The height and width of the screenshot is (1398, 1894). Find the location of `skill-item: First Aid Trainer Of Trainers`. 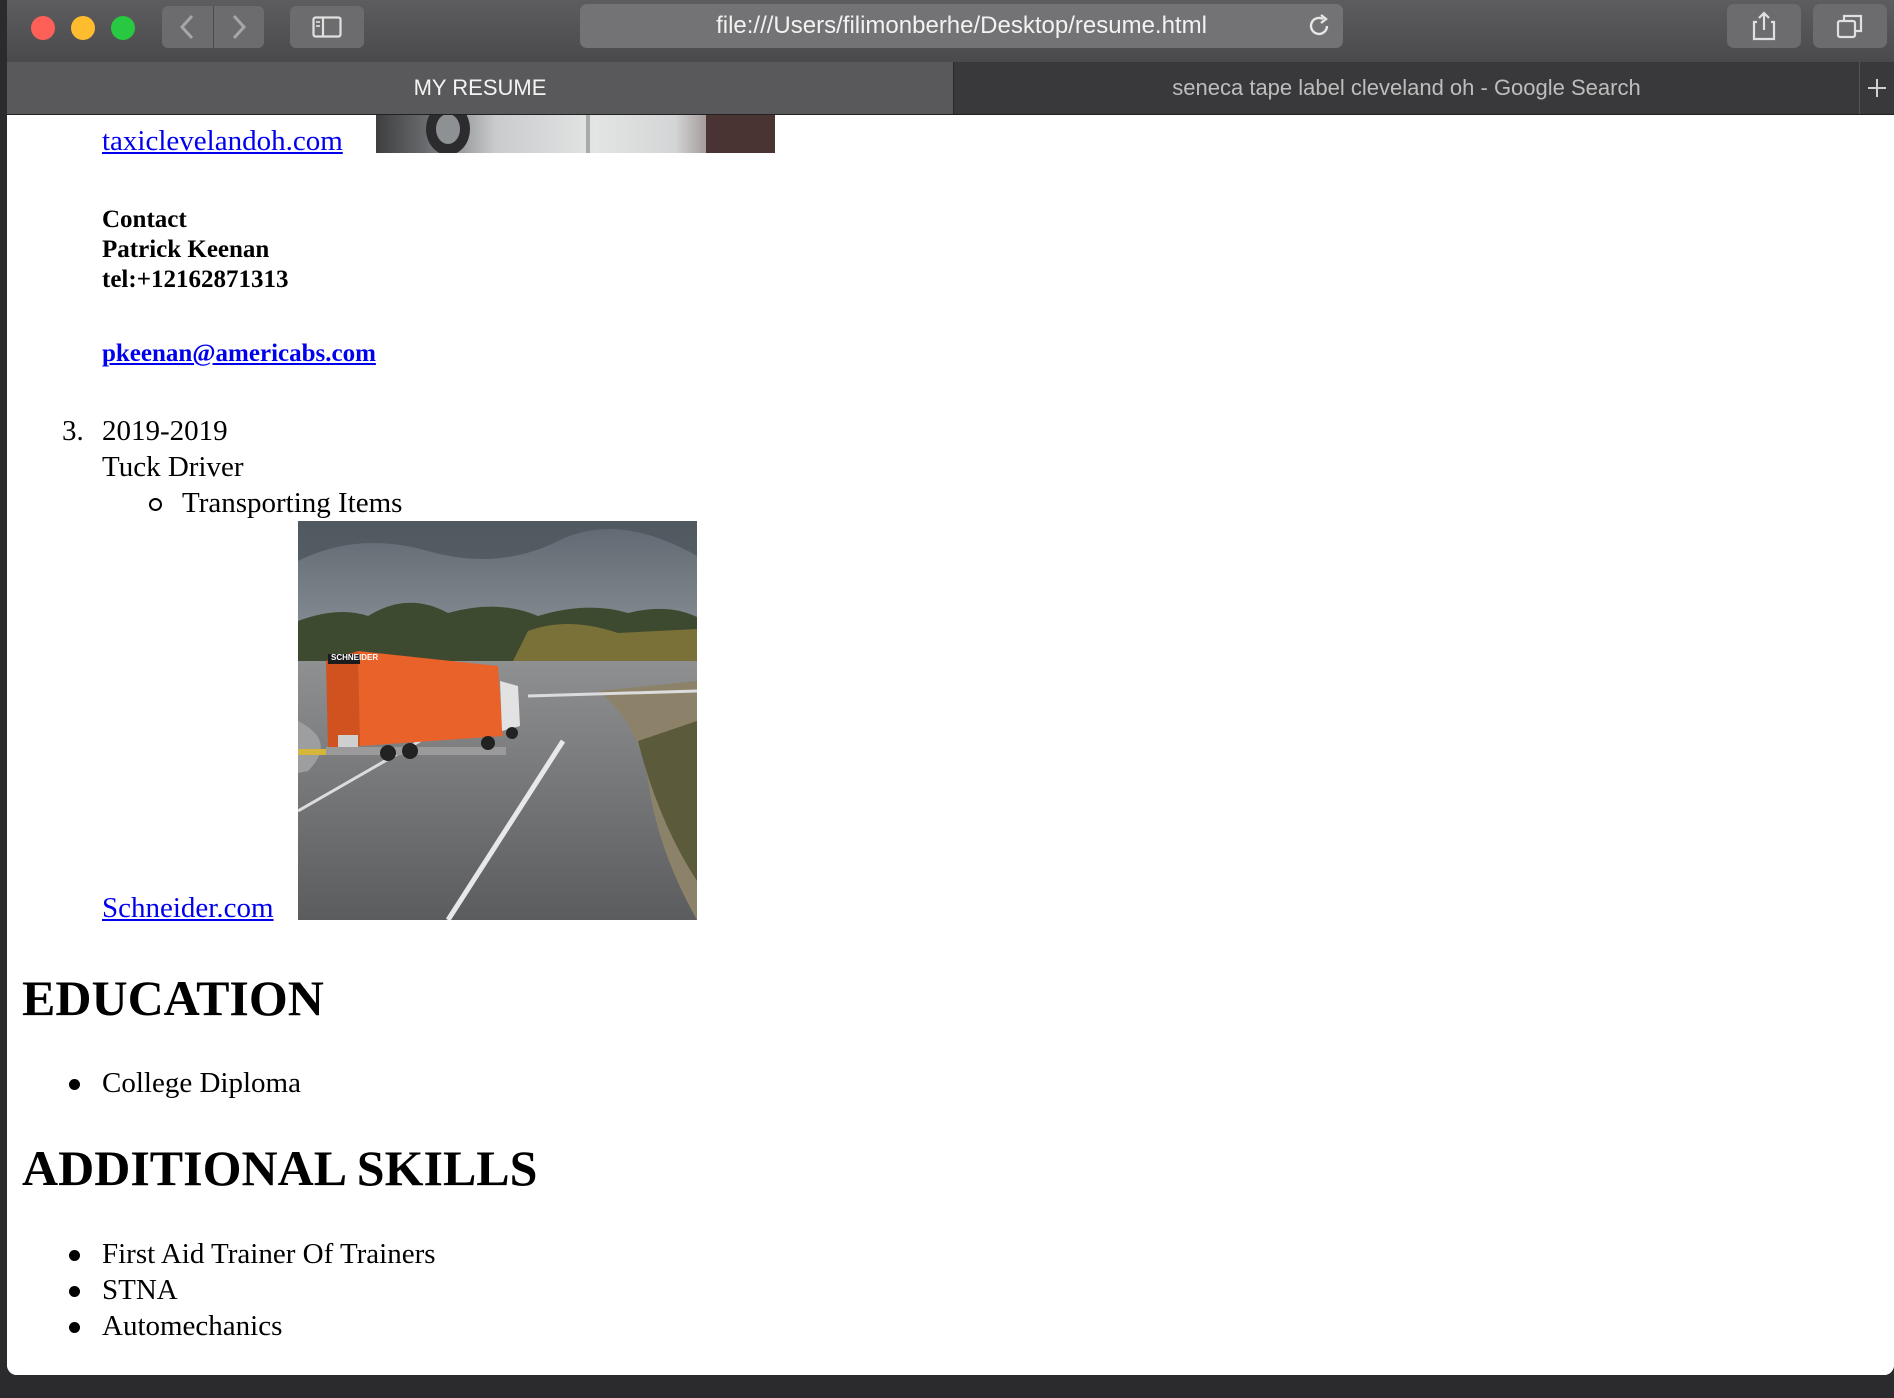

skill-item: First Aid Trainer Of Trainers is located at coordinates (269, 1254).